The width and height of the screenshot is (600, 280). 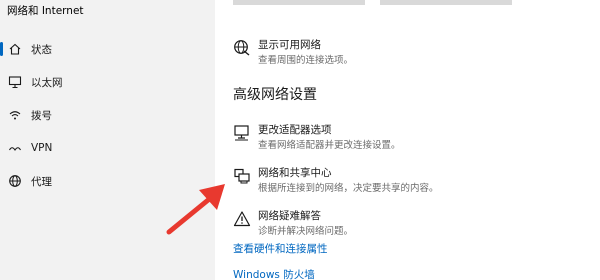 What do you see at coordinates (15, 49) in the screenshot?
I see `home-icon` at bounding box center [15, 49].